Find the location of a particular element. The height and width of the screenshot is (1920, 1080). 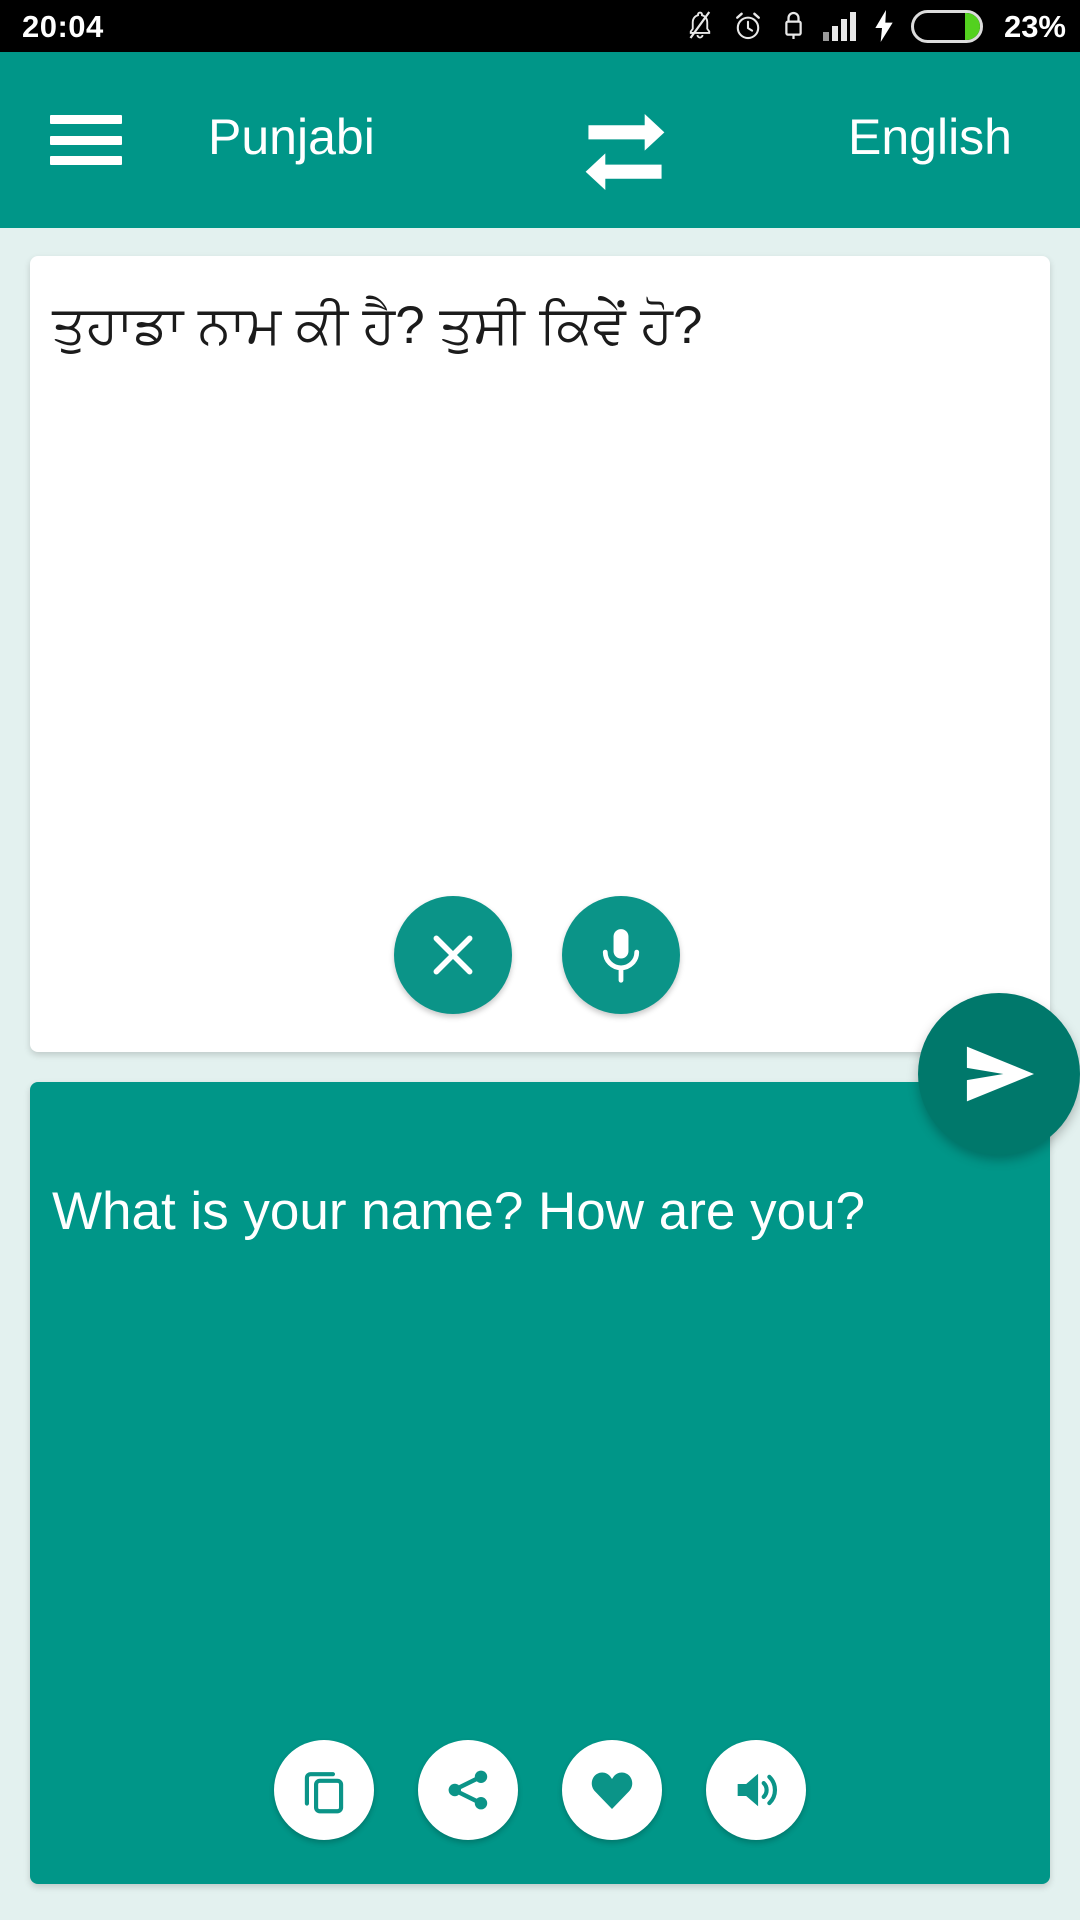

share-button is located at coordinates (468, 1790).